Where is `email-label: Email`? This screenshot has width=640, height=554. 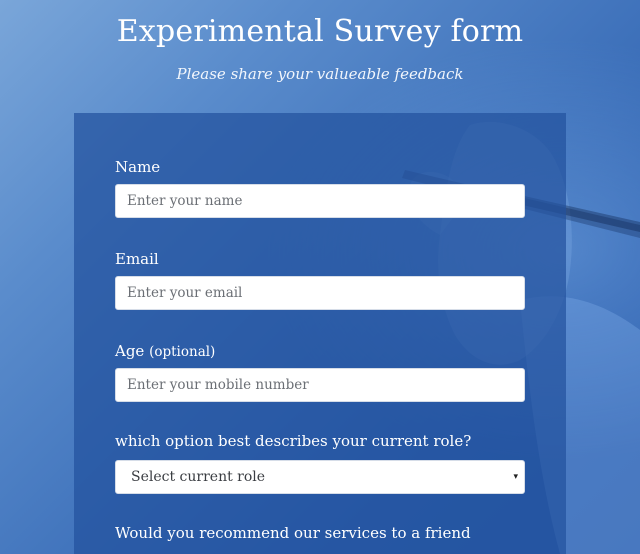
email-label: Email is located at coordinates (137, 259).